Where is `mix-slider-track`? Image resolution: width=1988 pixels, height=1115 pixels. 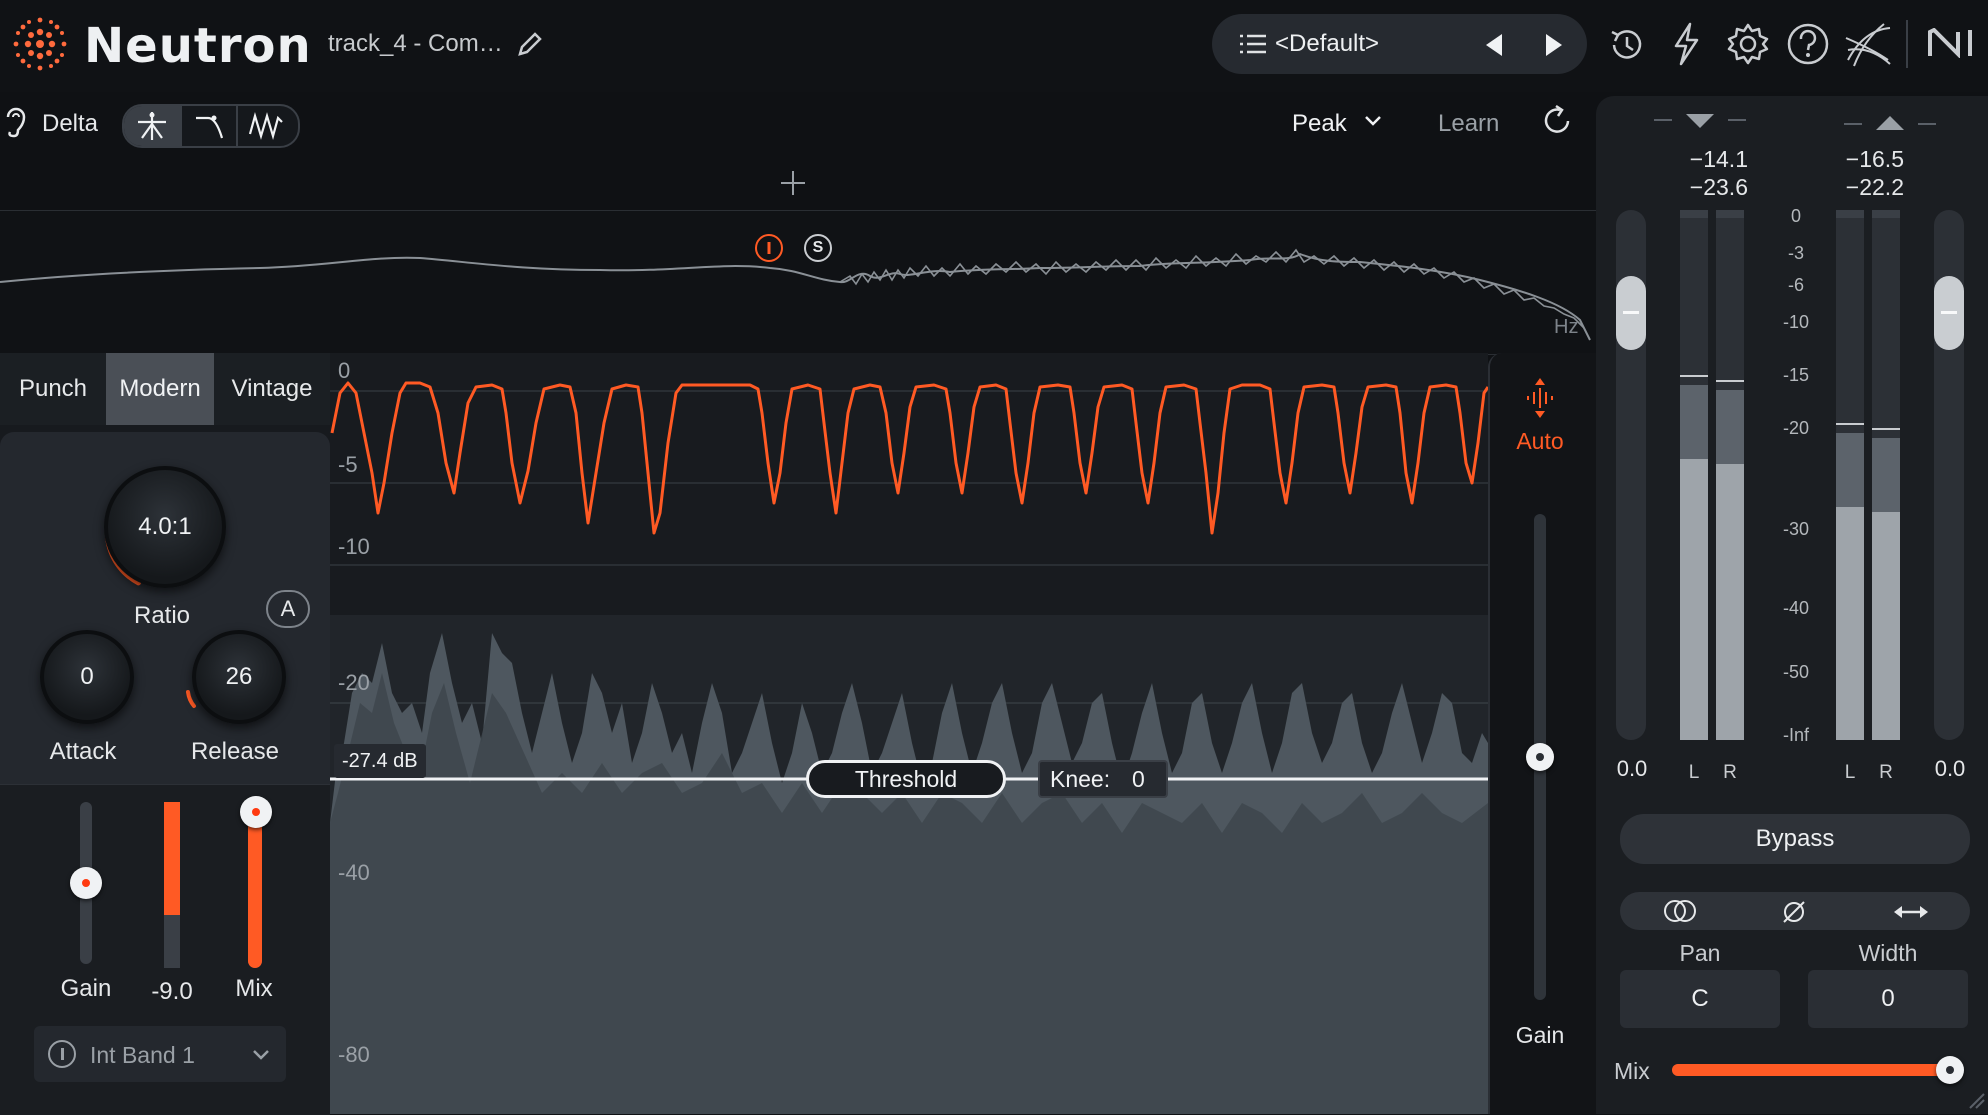 mix-slider-track is located at coordinates (255, 890).